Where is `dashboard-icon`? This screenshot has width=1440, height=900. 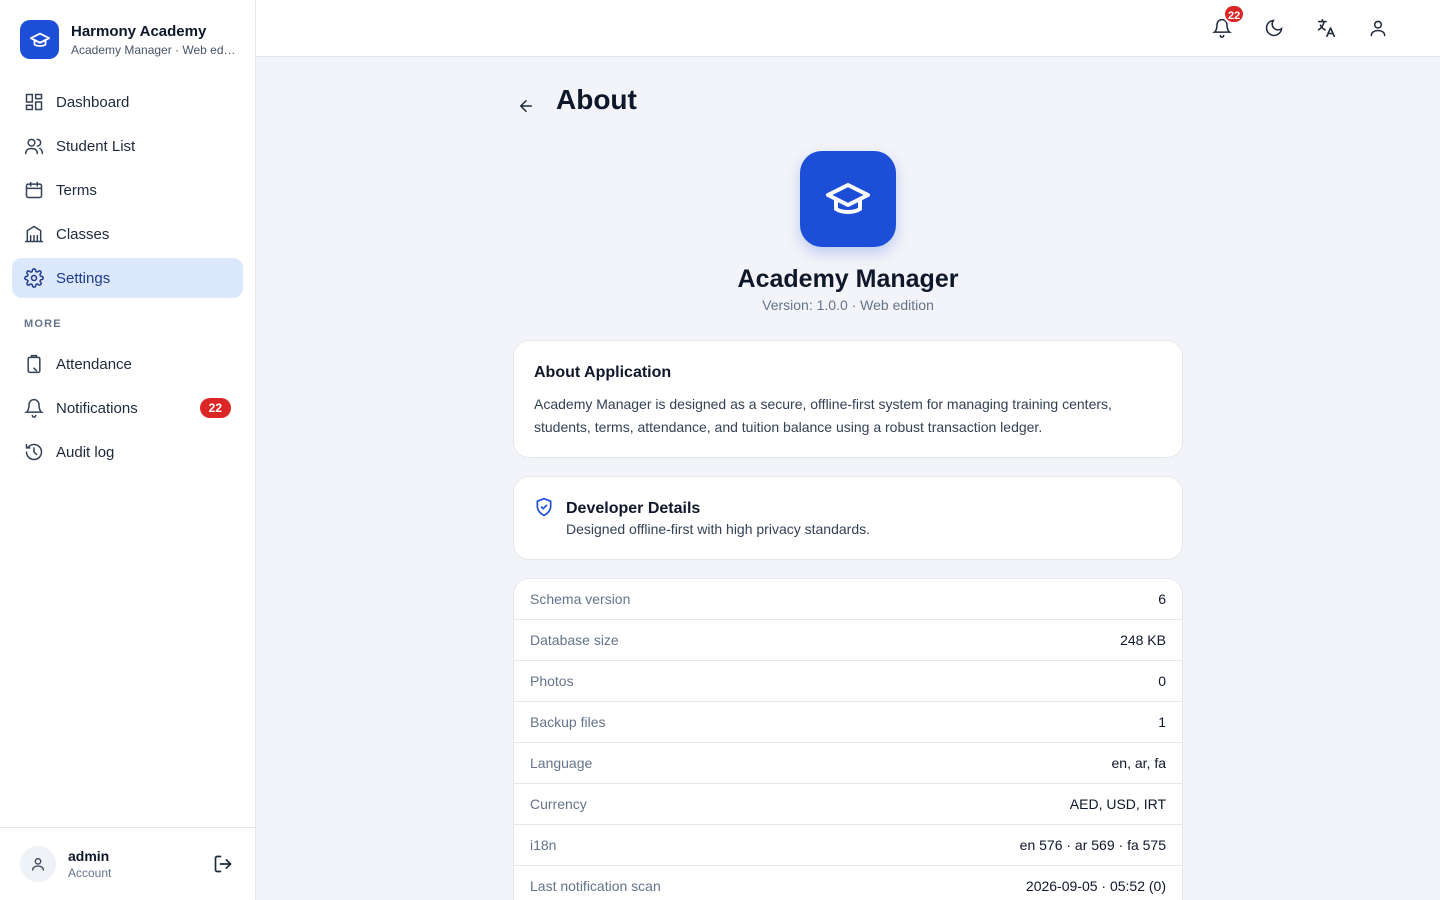
dashboard-icon is located at coordinates (34, 102).